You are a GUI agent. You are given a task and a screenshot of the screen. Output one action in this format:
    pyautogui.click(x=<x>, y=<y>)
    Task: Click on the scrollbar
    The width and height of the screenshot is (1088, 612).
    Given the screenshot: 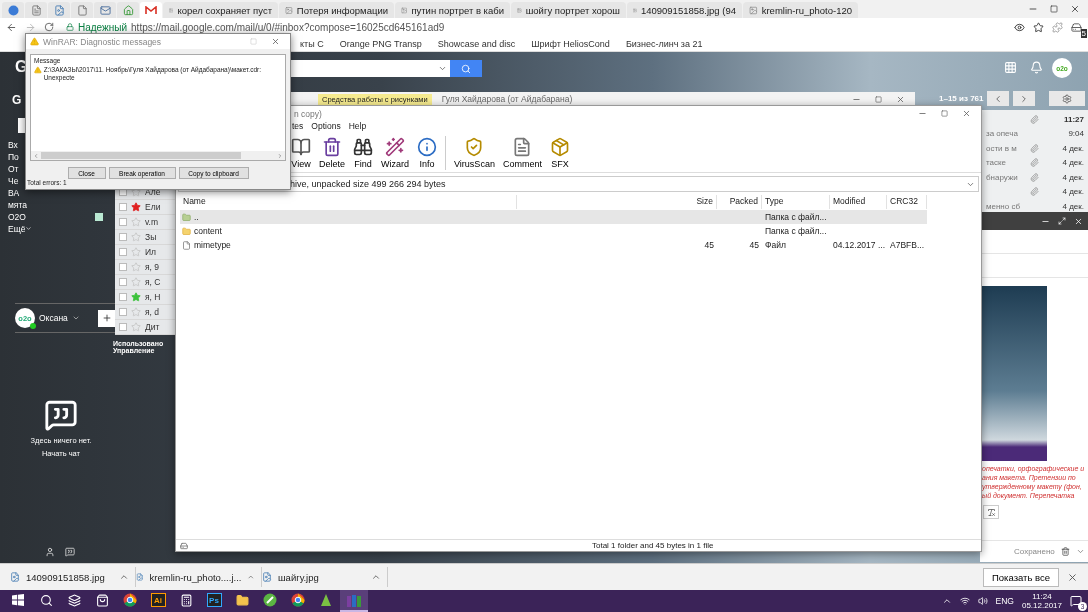 What is the action you would take?
    pyautogui.click(x=158, y=155)
    